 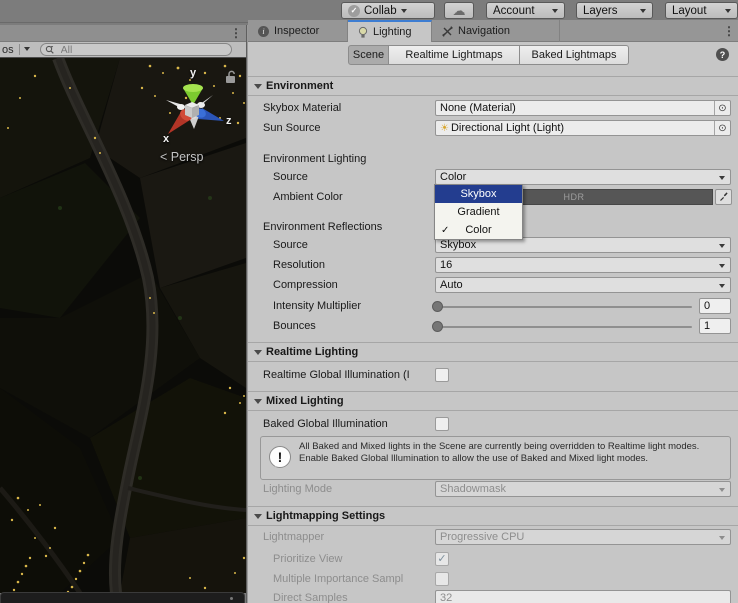 I want to click on lightbulb-icon, so click(x=363, y=32).